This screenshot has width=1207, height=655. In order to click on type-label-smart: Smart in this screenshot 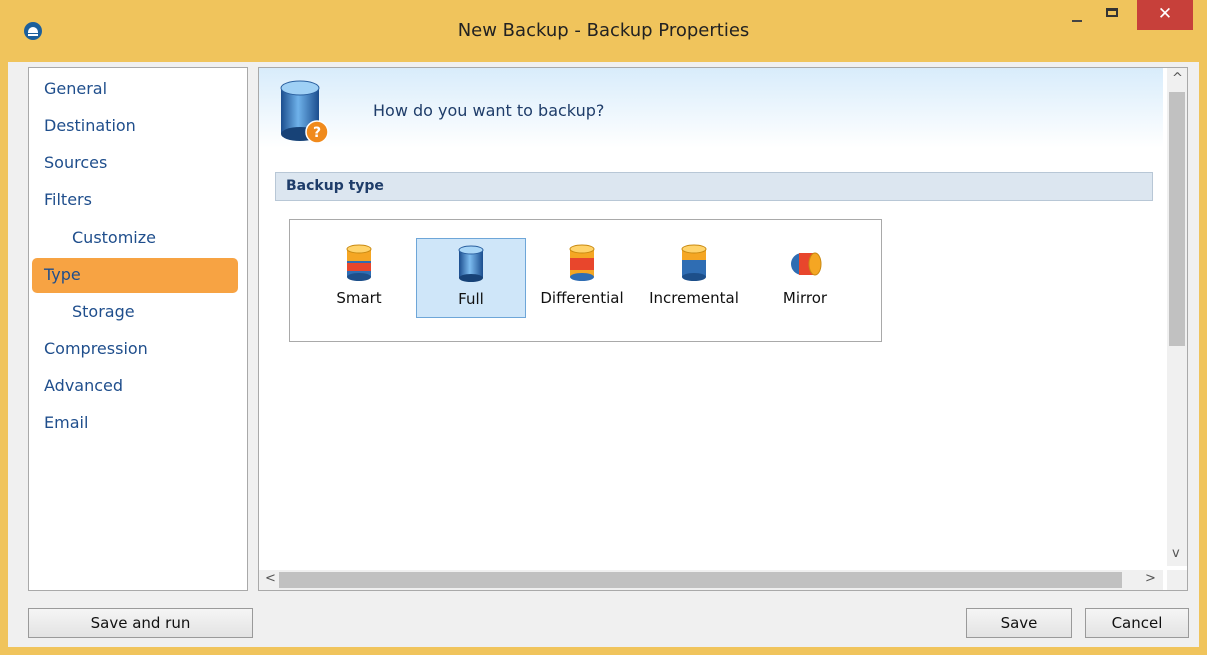, I will do `click(359, 298)`.